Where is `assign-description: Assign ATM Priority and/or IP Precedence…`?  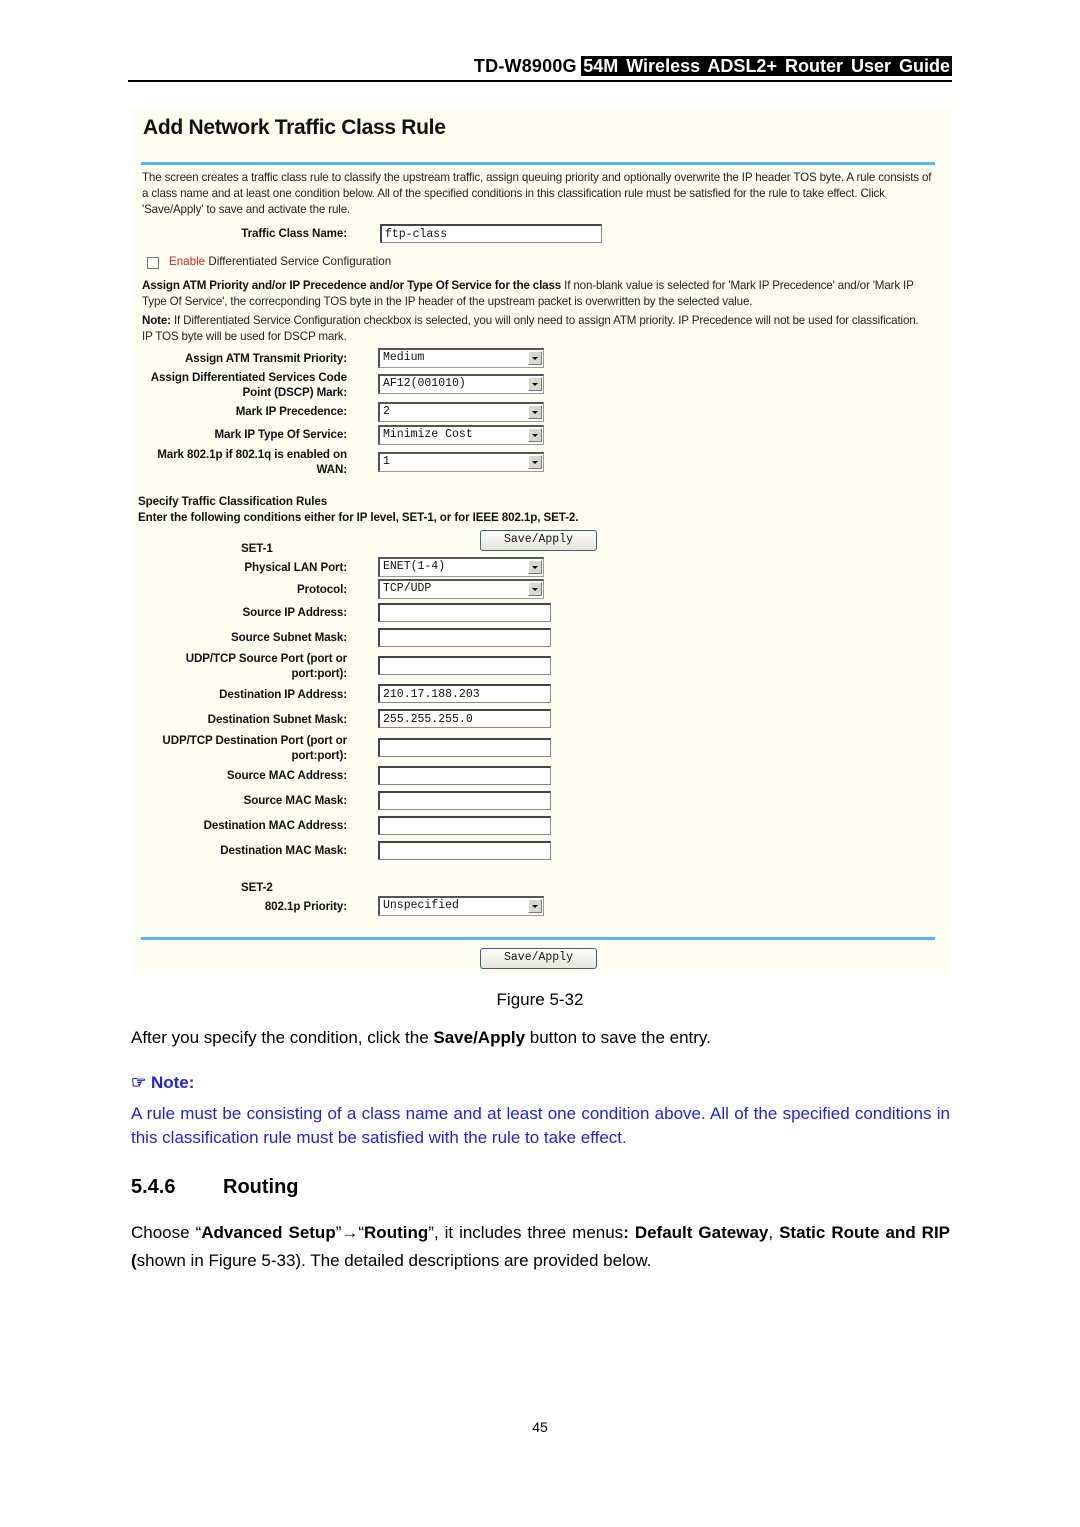 assign-description: Assign ATM Priority and/or IP Precedence… is located at coordinates (537, 294).